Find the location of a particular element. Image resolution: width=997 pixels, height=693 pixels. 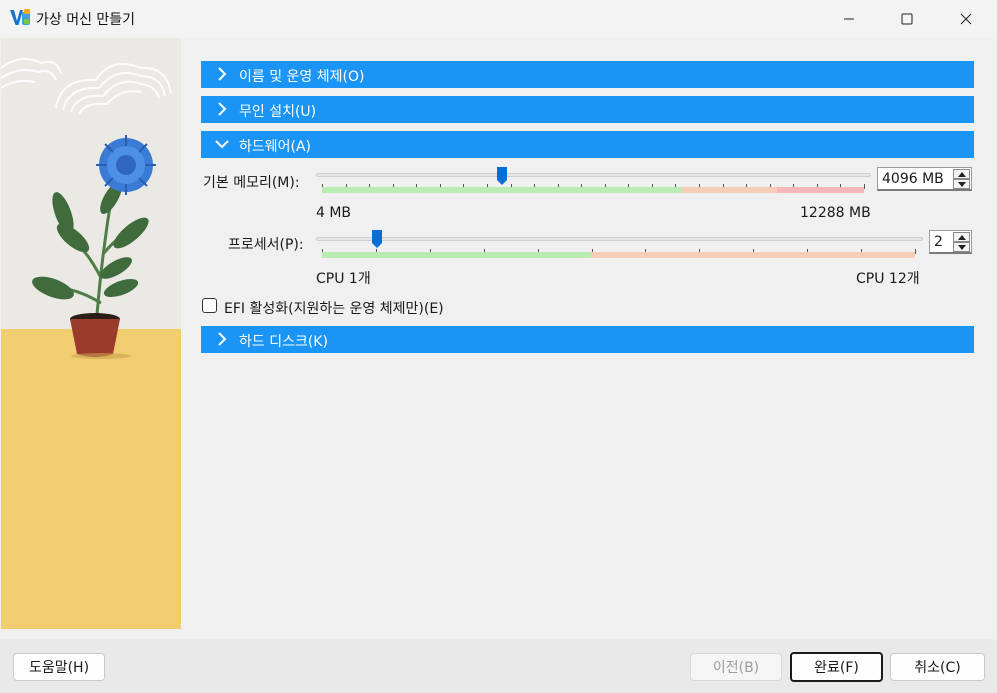

memory-spin-arrows is located at coordinates (961, 179).